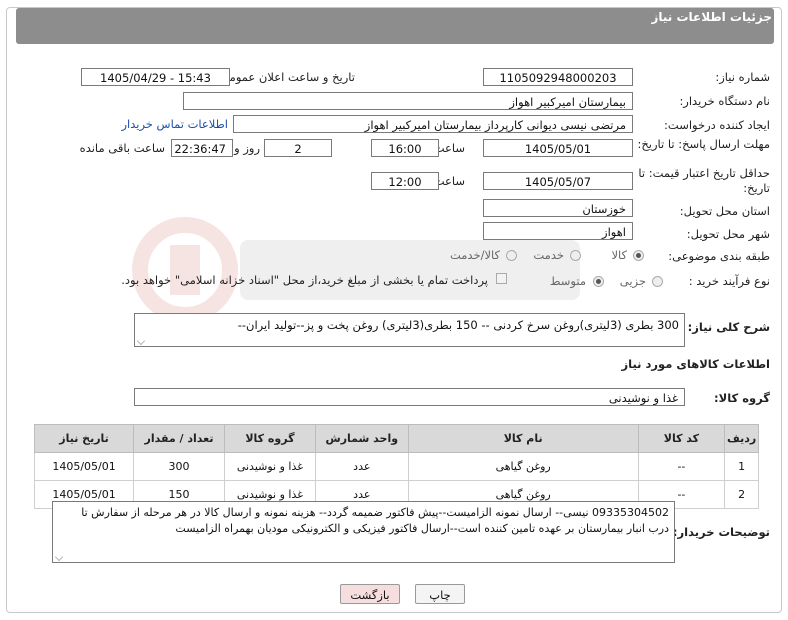 The image size is (788, 620). Describe the element at coordinates (729, 281) in the screenshot. I see `process-type-label: نوع فرآیند خرید :` at that location.